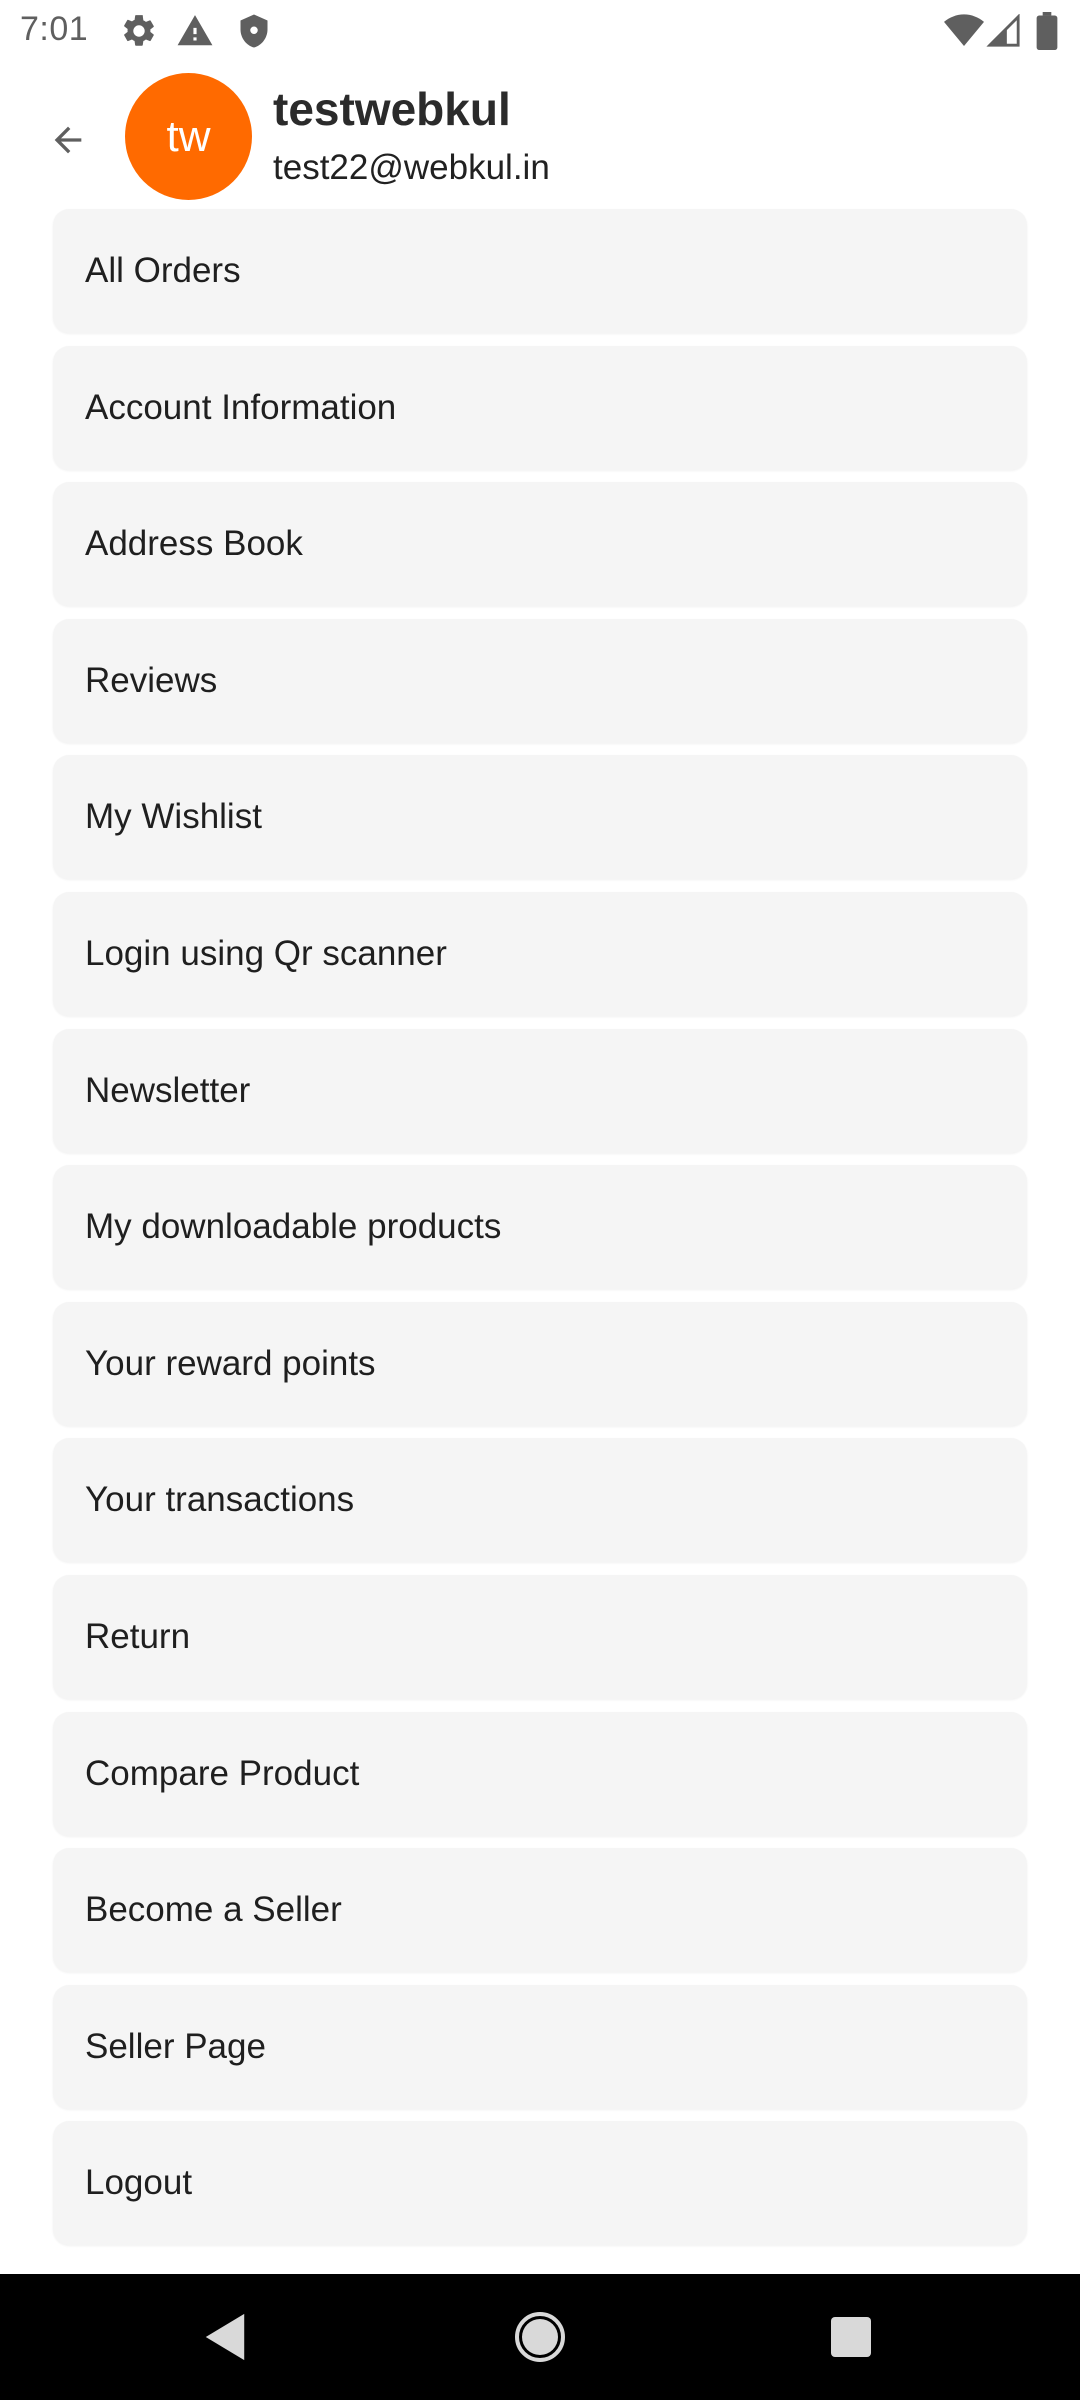 The height and width of the screenshot is (2400, 1080). I want to click on menu-item-login-qr-scanner: Login using Qr scanner, so click(540, 953).